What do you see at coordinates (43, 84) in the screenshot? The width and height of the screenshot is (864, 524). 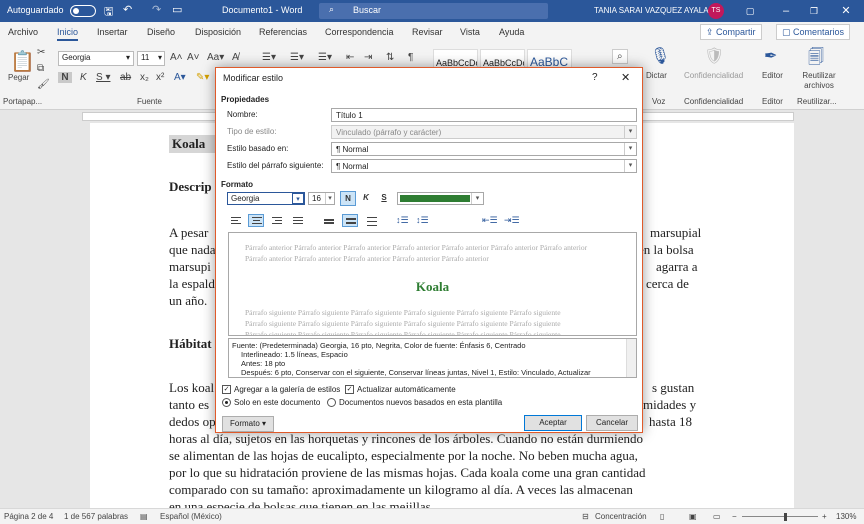 I see `format-painter-icon: 🖌` at bounding box center [43, 84].